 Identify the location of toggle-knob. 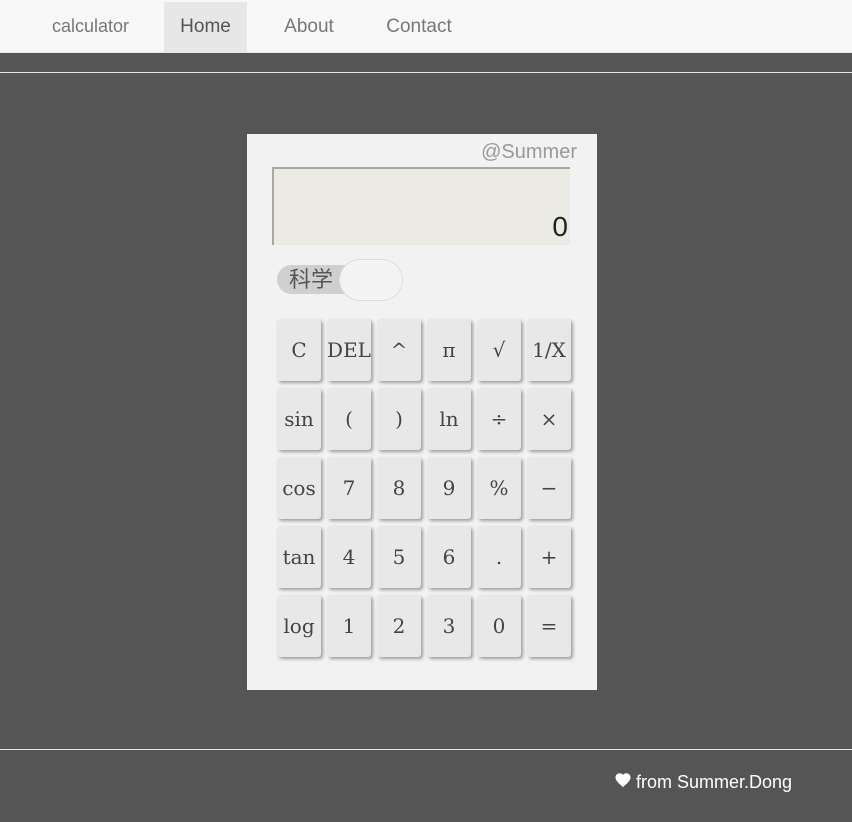
(371, 280).